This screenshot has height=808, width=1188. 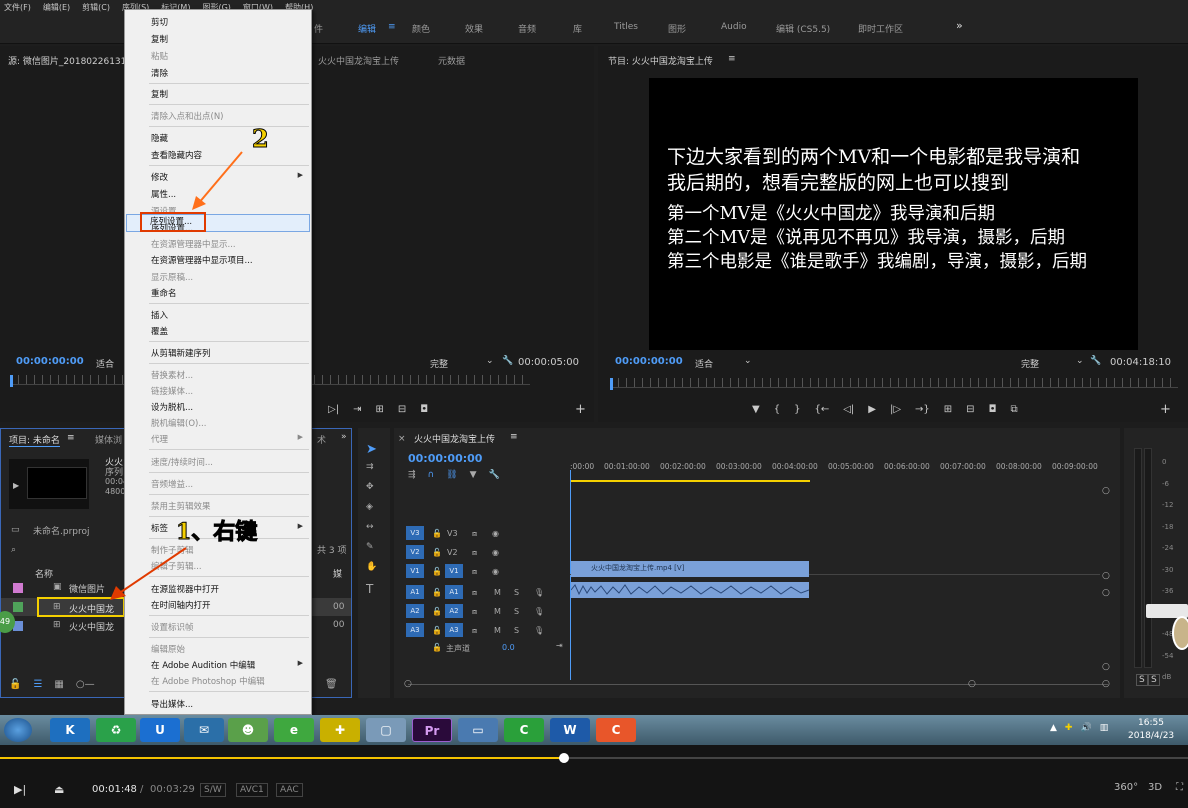 I want to click on annotation-arrows, so click(x=176, y=375).